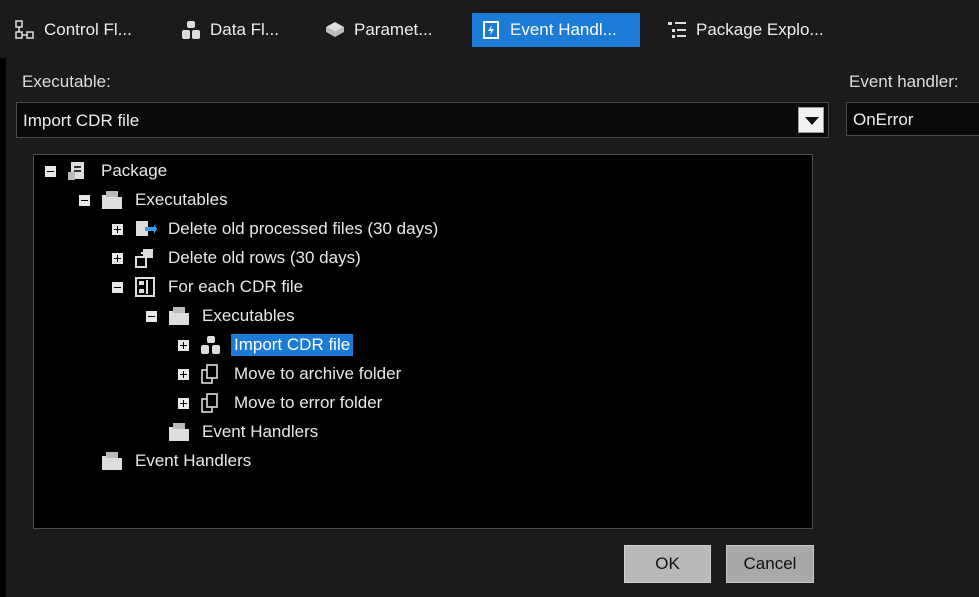  Describe the element at coordinates (191, 30) in the screenshot. I see `data-flow-icon` at that location.